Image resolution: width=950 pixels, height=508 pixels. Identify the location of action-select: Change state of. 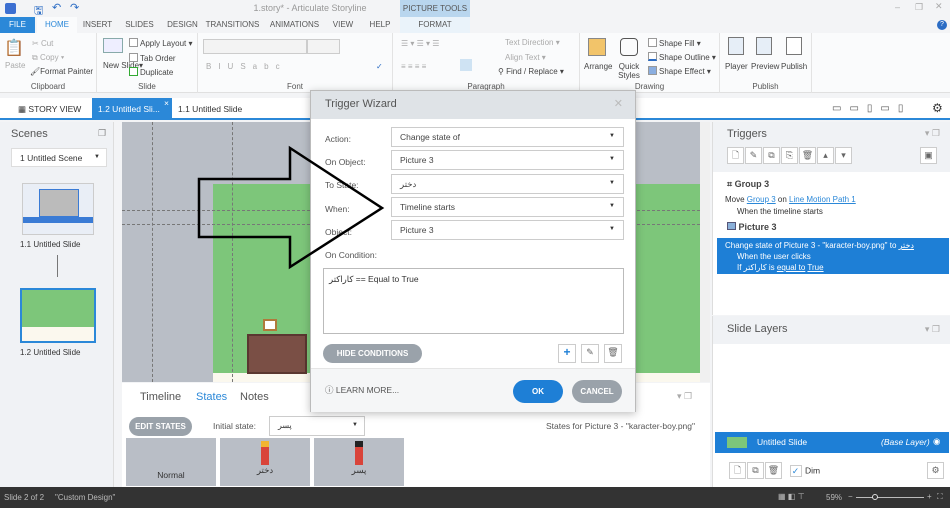
(507, 137).